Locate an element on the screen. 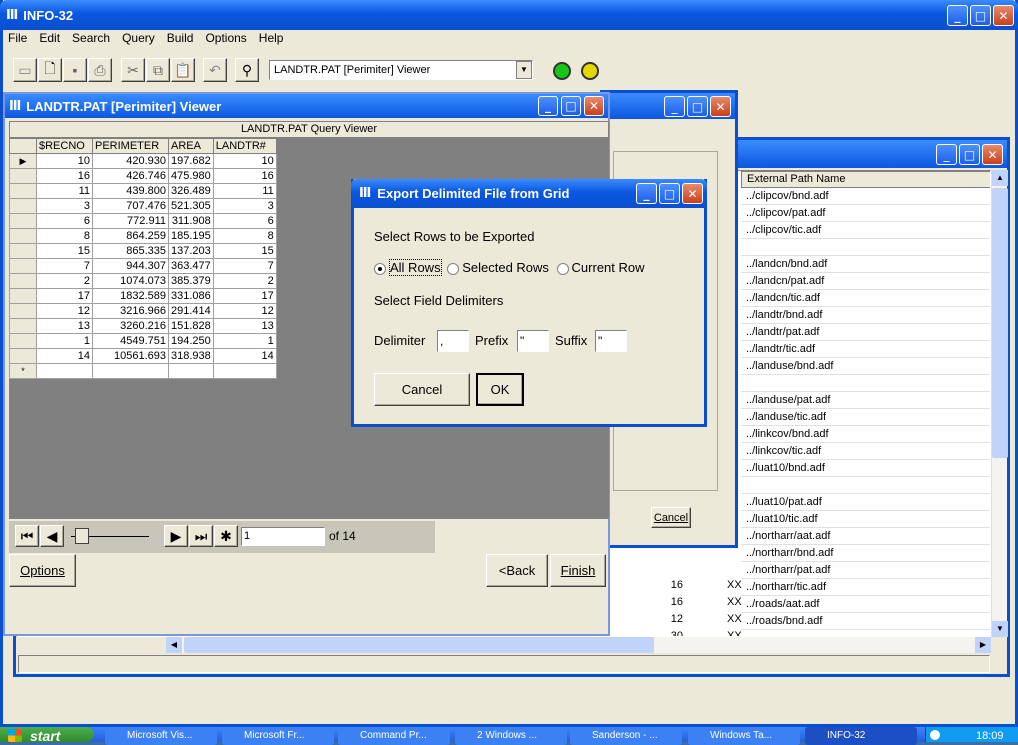 The height and width of the screenshot is (745, 1018). table-cell: 11 is located at coordinates (244, 191).